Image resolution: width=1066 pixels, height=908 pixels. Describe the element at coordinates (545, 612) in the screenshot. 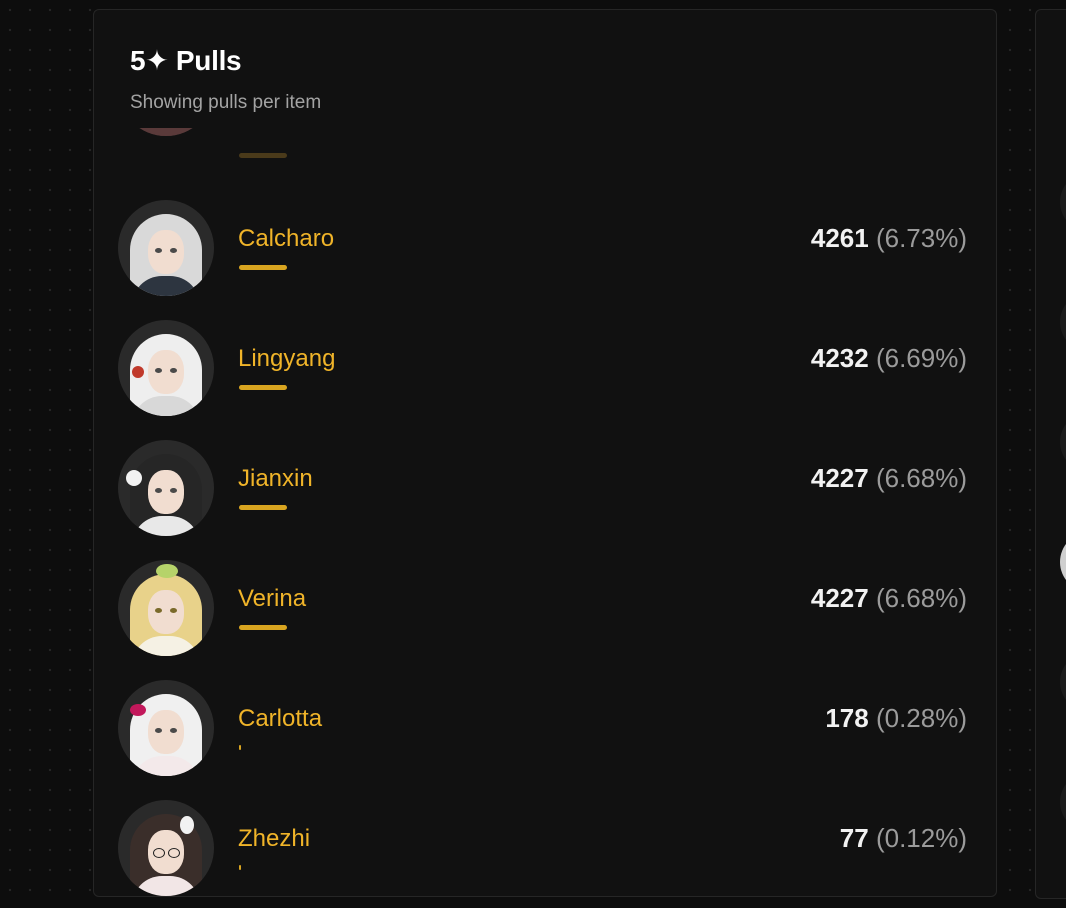

I see `list-item: Verina 4227 (6.68%)` at that location.